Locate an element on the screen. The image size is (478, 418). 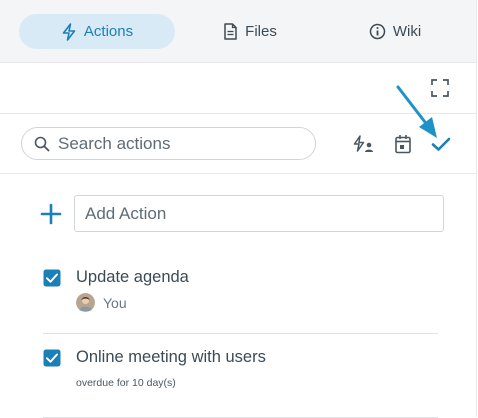
panel-edge is located at coordinates (476, 208).